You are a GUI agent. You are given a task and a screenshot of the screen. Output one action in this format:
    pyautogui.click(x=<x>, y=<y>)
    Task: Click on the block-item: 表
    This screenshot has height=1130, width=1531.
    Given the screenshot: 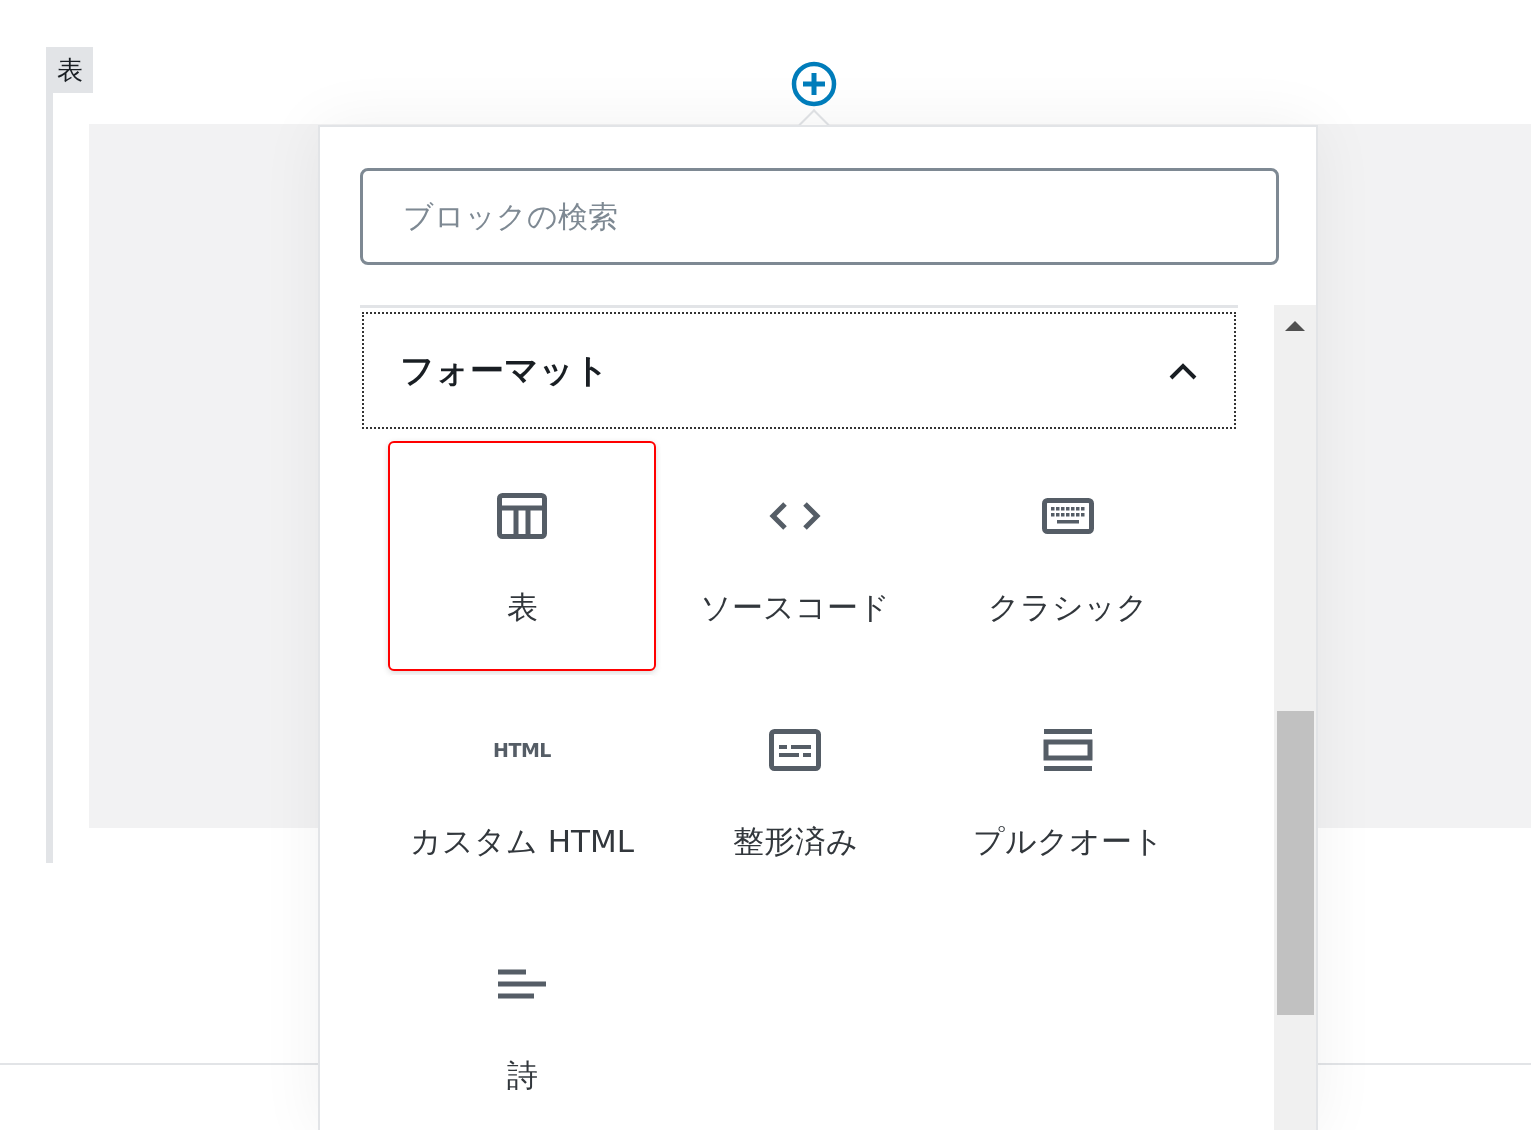 What is the action you would take?
    pyautogui.click(x=522, y=556)
    